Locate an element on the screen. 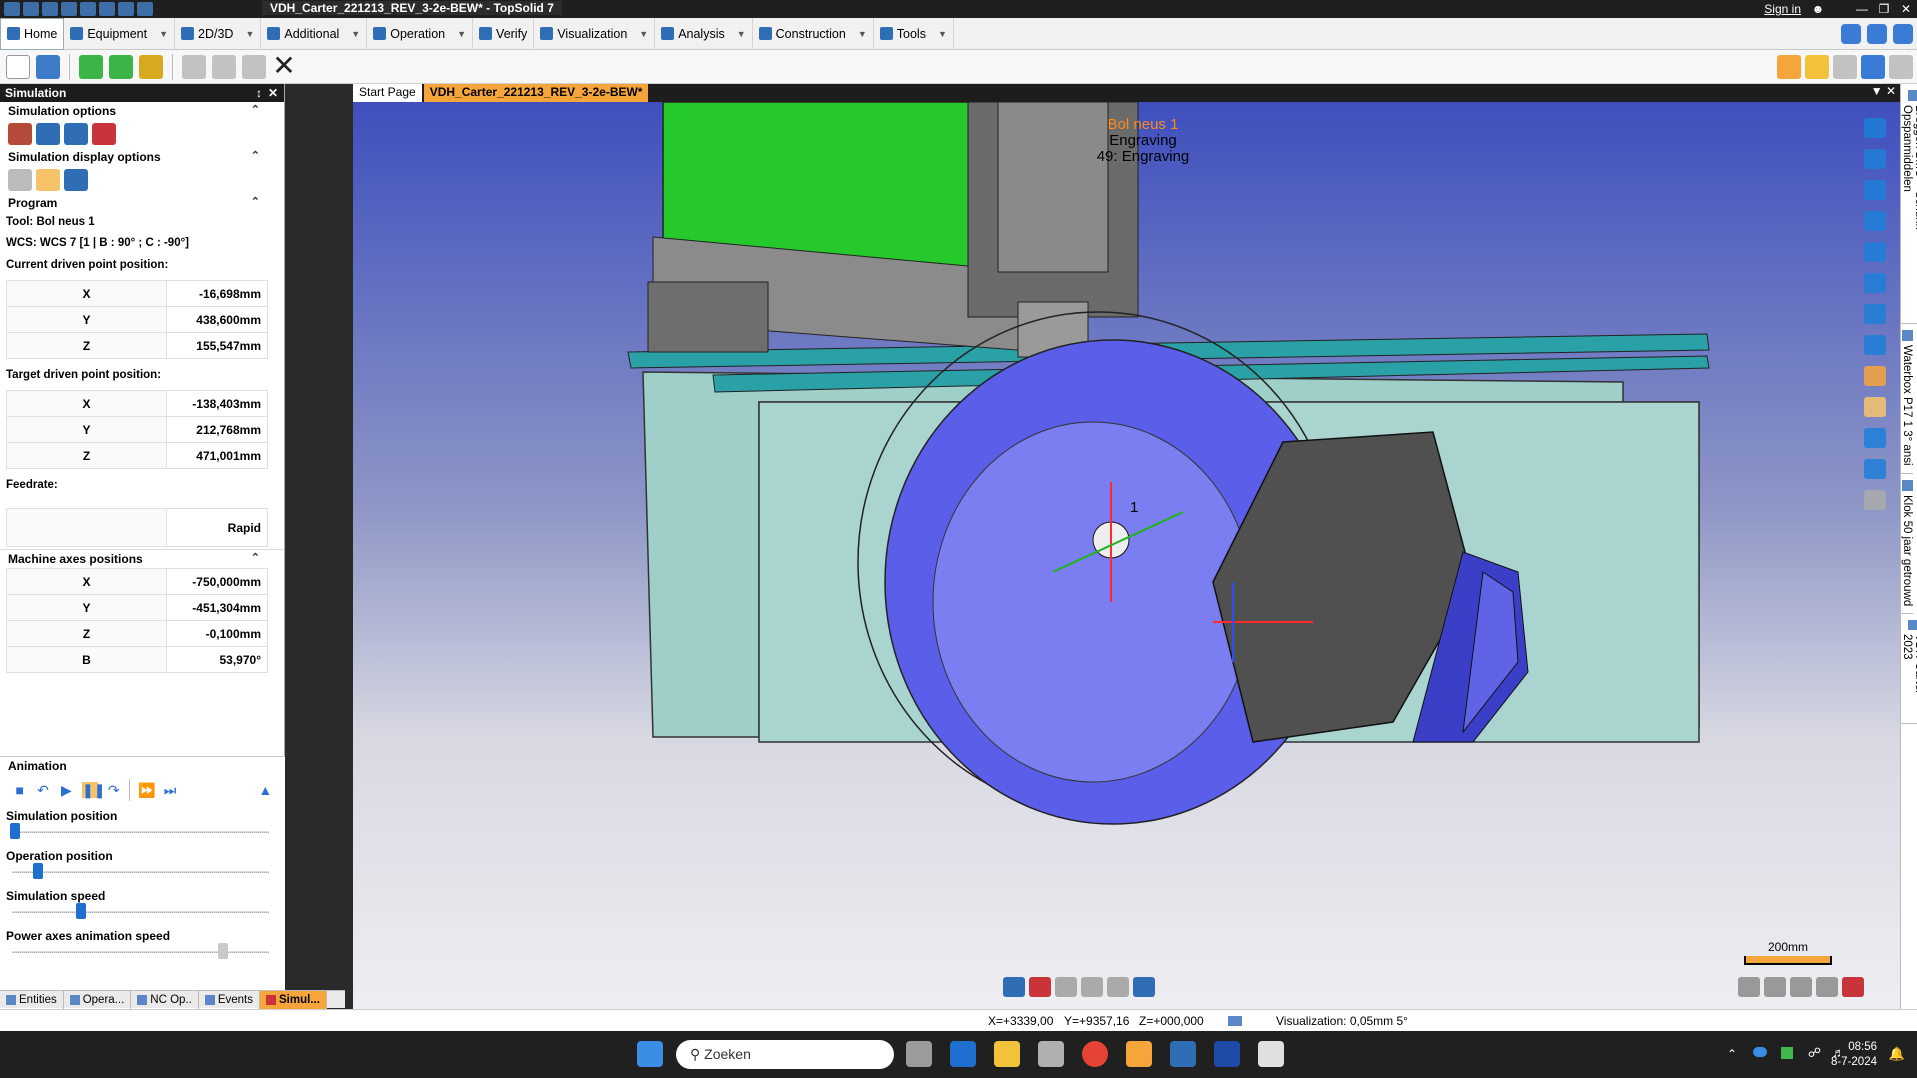 The height and width of the screenshot is (1078, 1917). display-axes-icon is located at coordinates (48, 180).